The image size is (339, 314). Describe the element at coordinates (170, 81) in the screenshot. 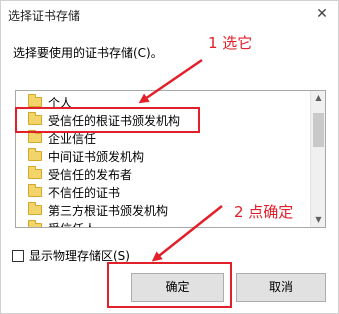

I see `arrow-to-trusted-root` at that location.